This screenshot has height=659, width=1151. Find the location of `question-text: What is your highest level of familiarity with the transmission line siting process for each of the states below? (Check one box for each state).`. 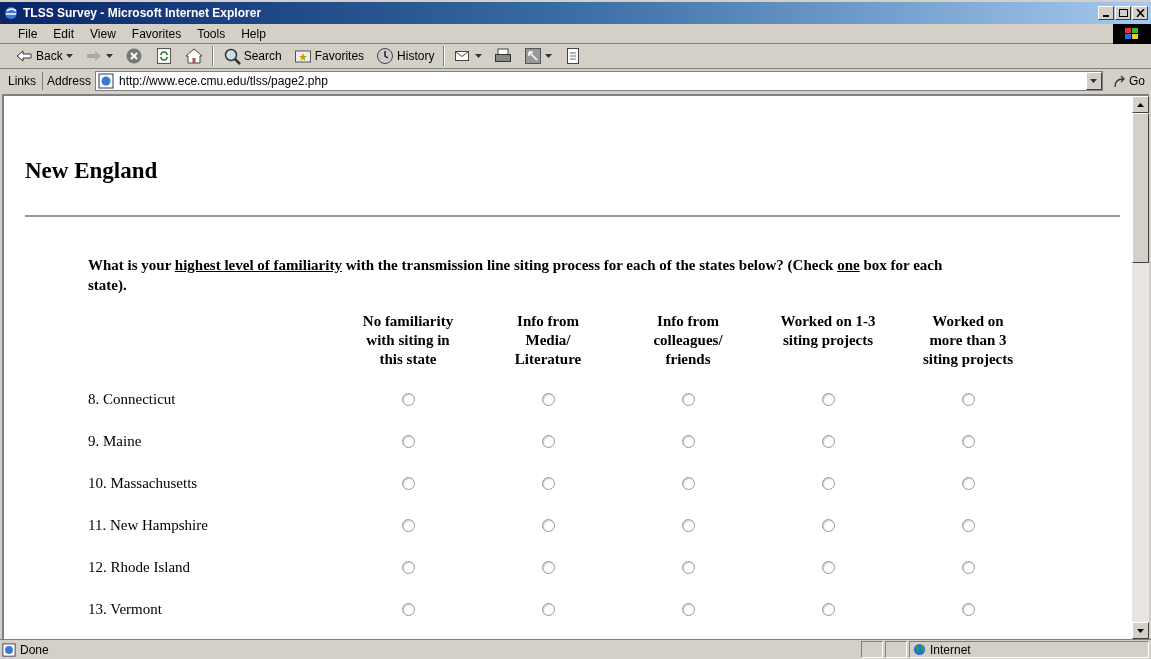

question-text: What is your highest level of familiarity with the transmission line siting process for each of the states below? (Check one box for each state). is located at coordinates (516, 275).